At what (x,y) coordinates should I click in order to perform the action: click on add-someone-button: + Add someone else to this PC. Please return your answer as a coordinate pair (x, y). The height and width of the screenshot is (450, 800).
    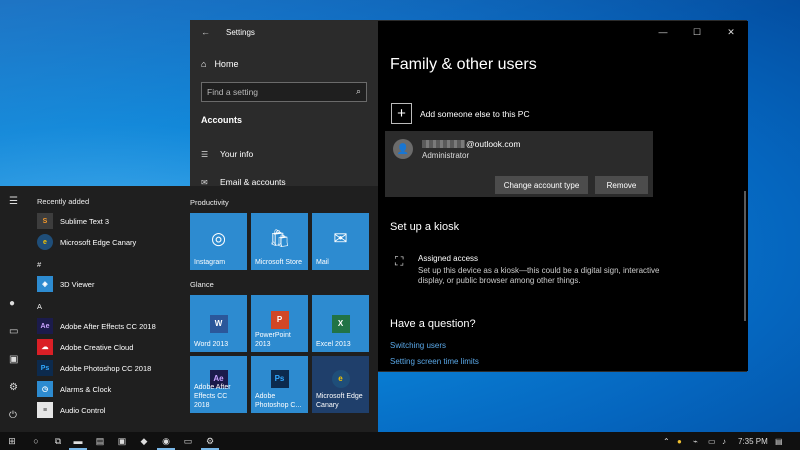
    Looking at the image, I should click on (460, 113).